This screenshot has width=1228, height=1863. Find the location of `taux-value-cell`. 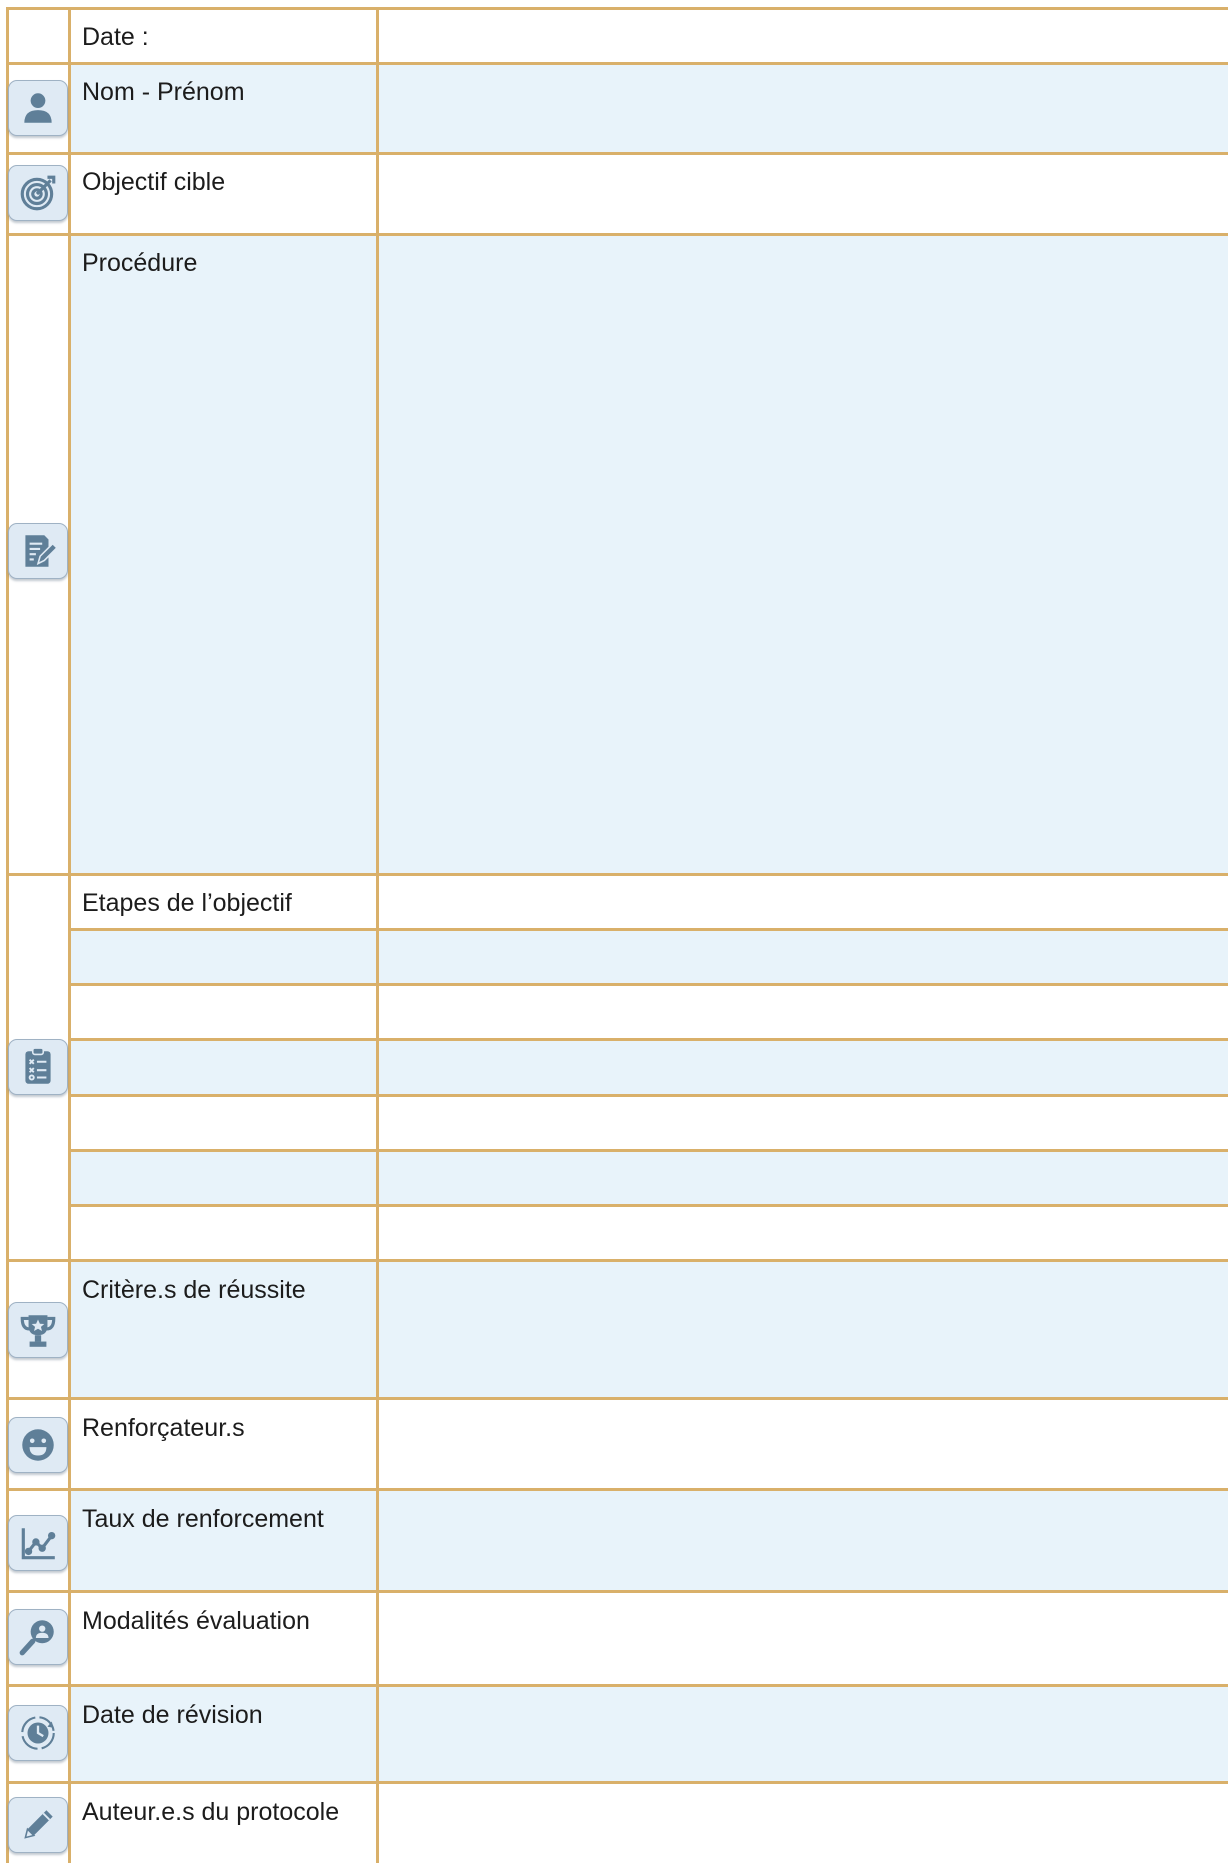

taux-value-cell is located at coordinates (803, 1540).